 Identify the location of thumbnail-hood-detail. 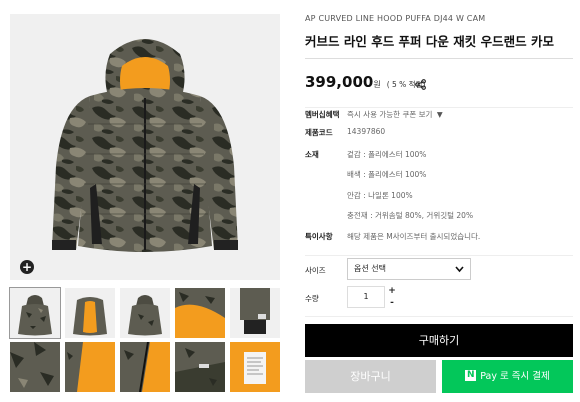
(200, 313).